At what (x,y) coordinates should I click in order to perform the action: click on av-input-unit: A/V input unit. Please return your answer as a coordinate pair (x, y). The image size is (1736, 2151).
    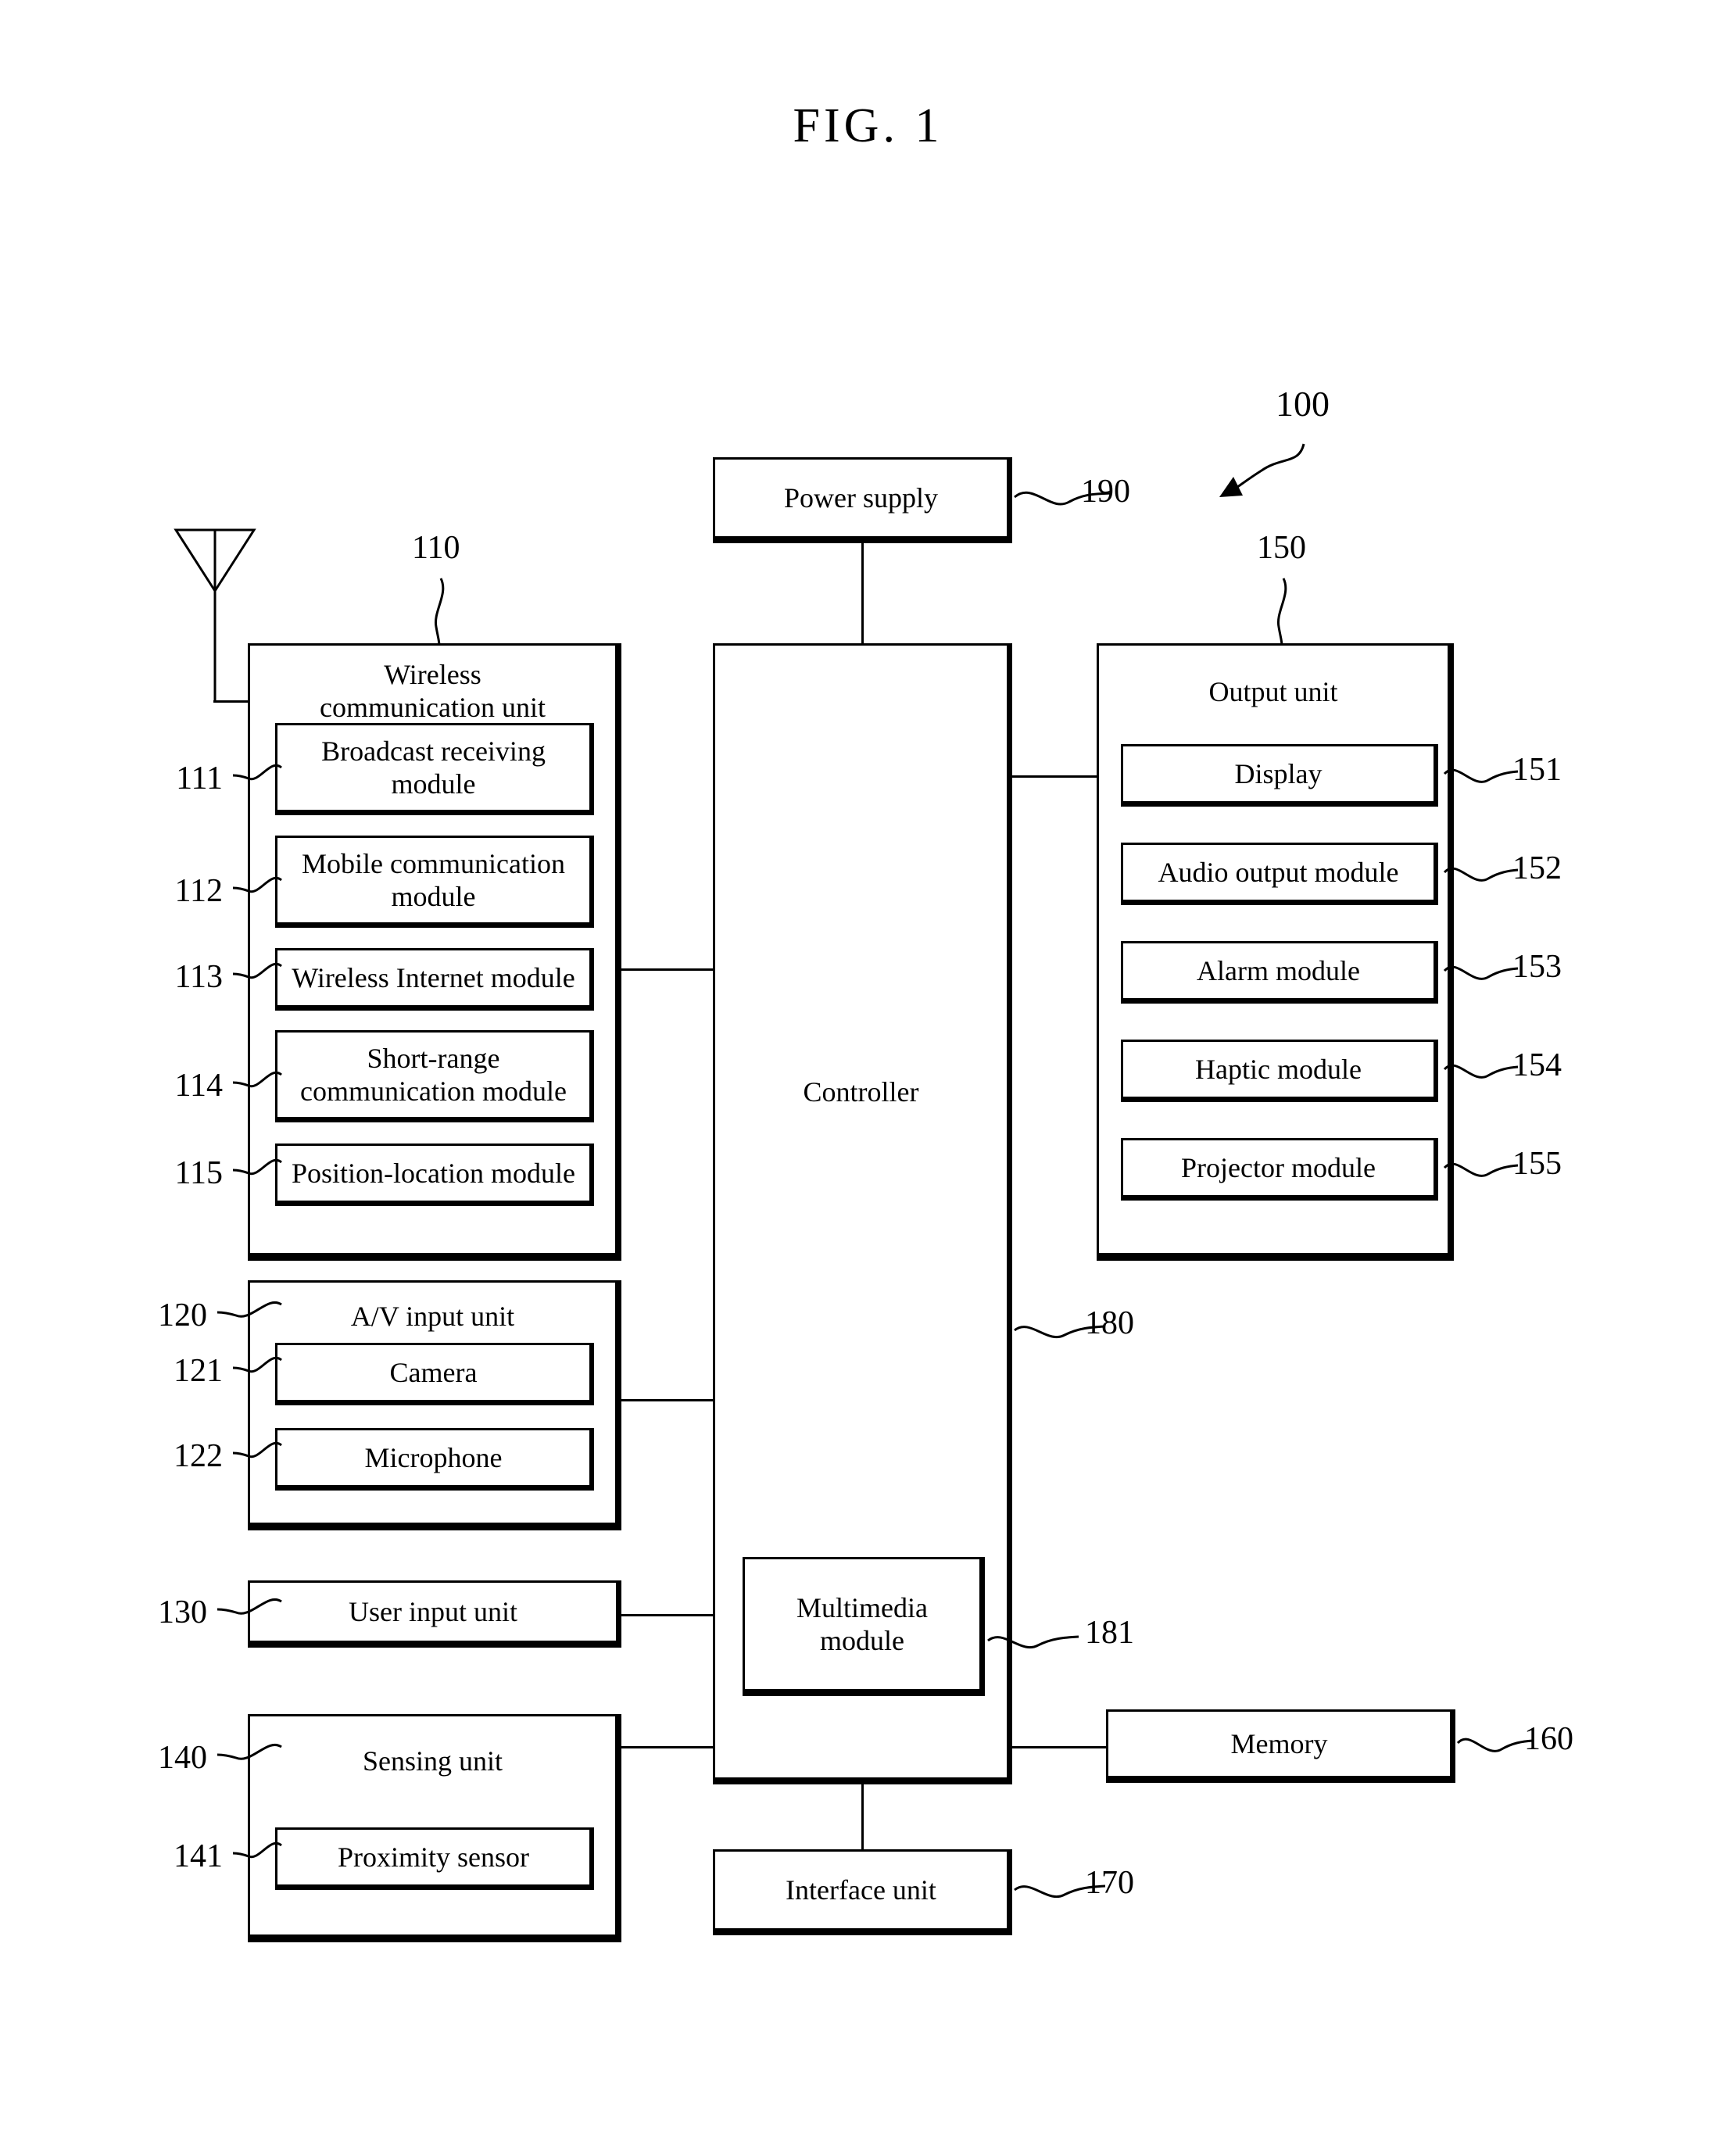
    Looking at the image, I should click on (435, 1405).